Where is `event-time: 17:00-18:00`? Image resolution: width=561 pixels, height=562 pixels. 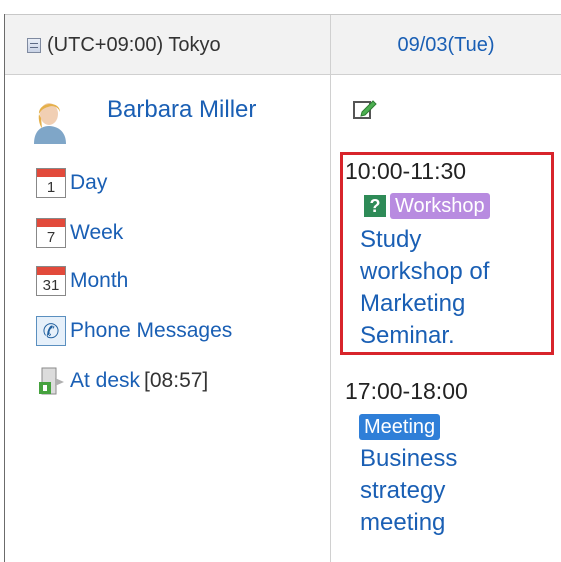 event-time: 17:00-18:00 is located at coordinates (406, 391).